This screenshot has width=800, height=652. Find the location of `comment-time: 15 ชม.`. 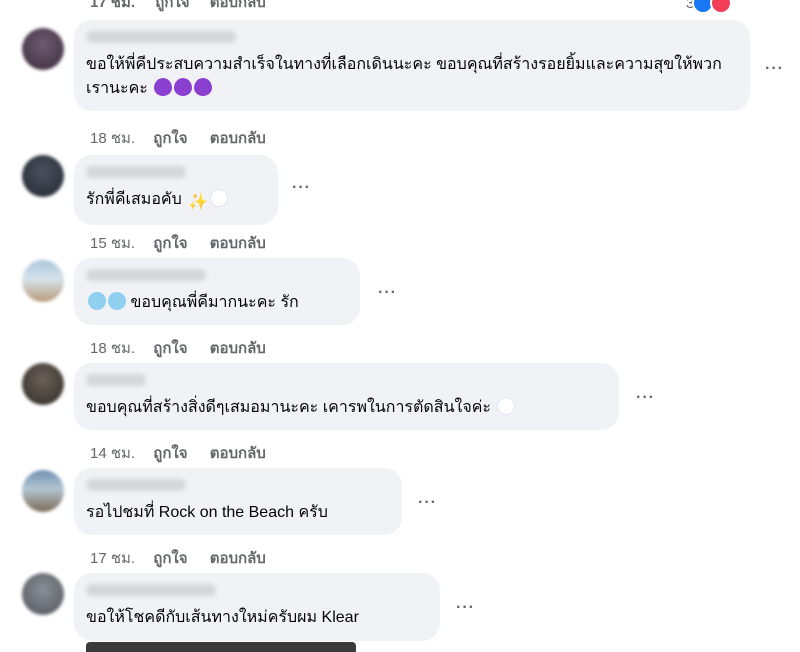

comment-time: 15 ชม. is located at coordinates (113, 243).